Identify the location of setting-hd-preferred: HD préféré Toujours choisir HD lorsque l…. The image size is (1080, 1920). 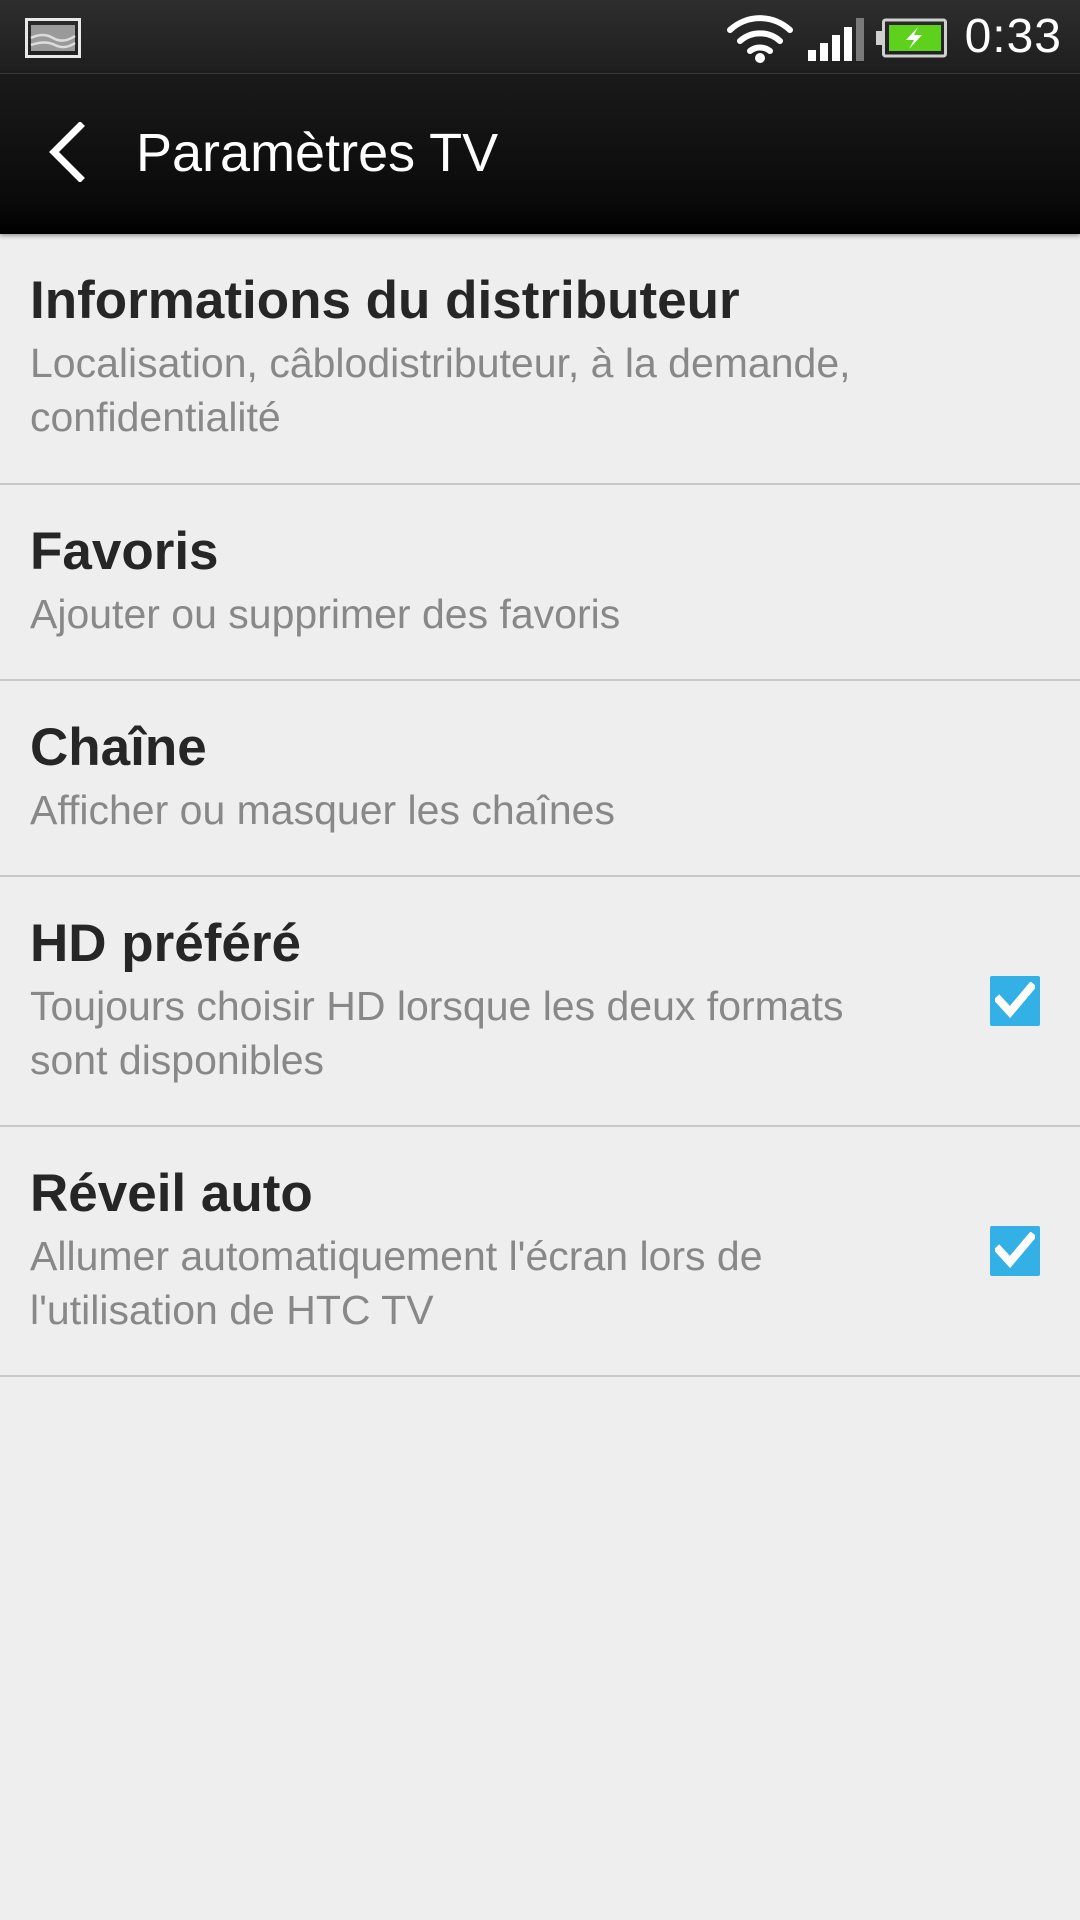
(540, 1002).